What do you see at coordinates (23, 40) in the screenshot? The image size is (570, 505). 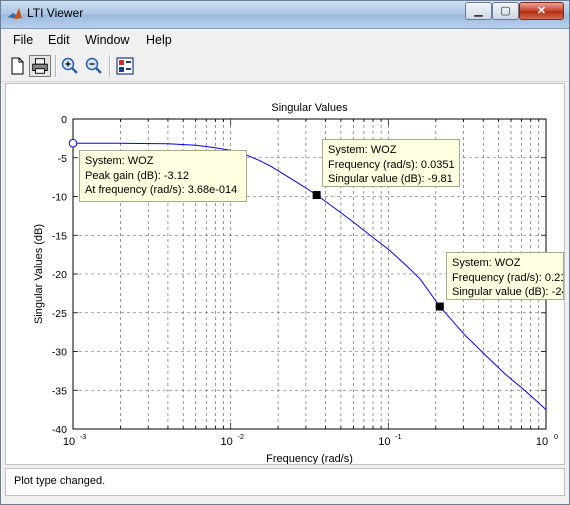 I see `menu-file: File` at bounding box center [23, 40].